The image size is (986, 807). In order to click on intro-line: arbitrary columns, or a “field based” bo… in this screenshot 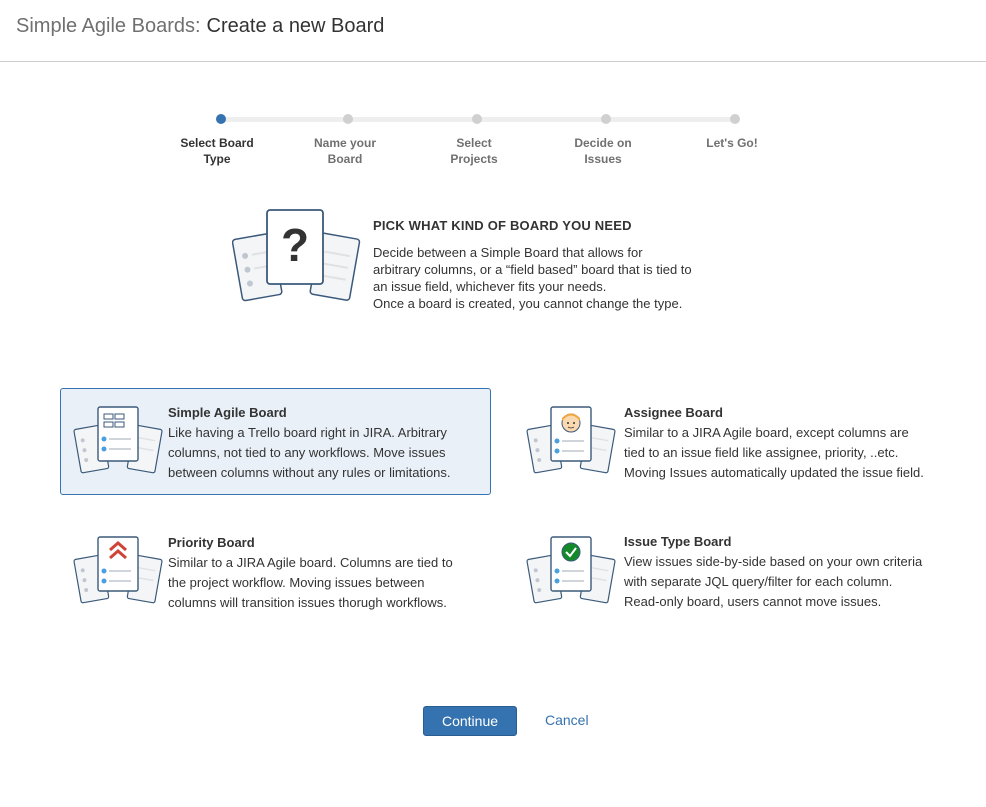, I will do `click(532, 269)`.